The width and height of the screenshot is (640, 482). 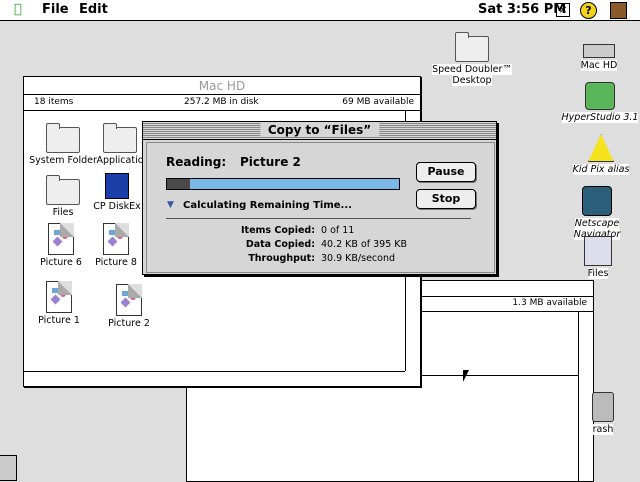 I want to click on items-copied-value: 0 of 11, so click(x=338, y=230).